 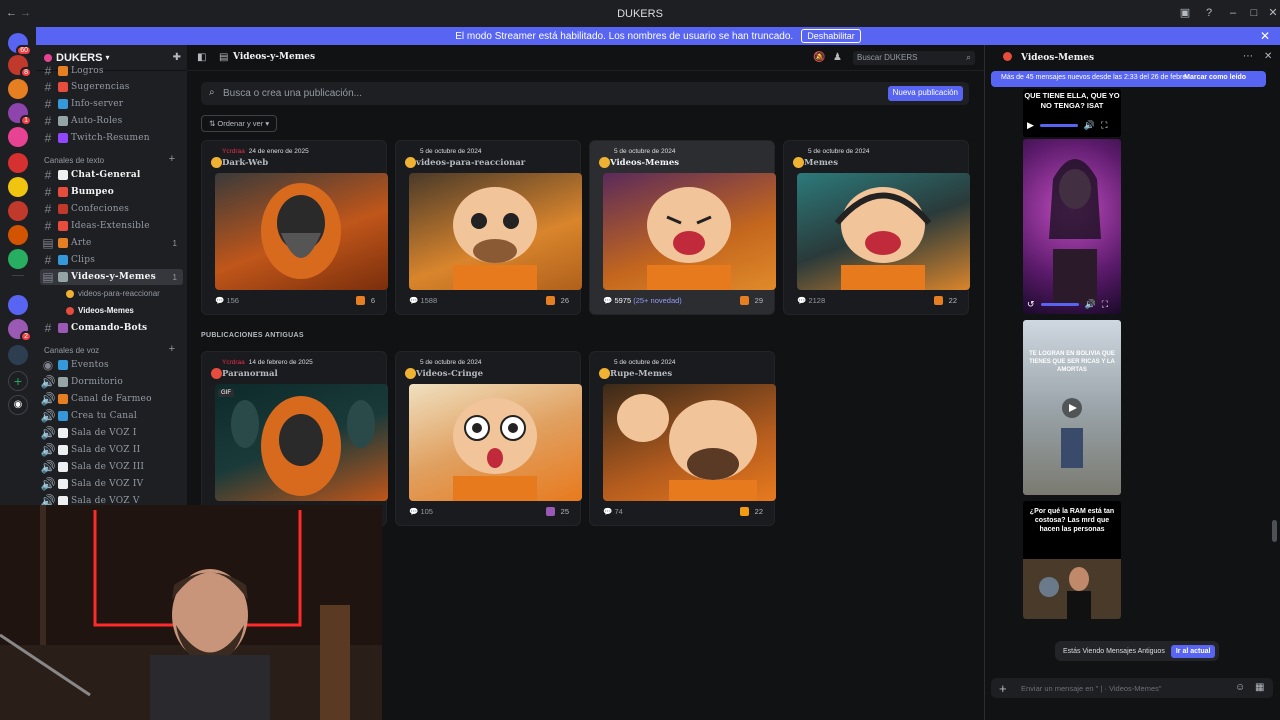 I want to click on channel-bumpeo: # Bumpeo, so click(x=111, y=192).